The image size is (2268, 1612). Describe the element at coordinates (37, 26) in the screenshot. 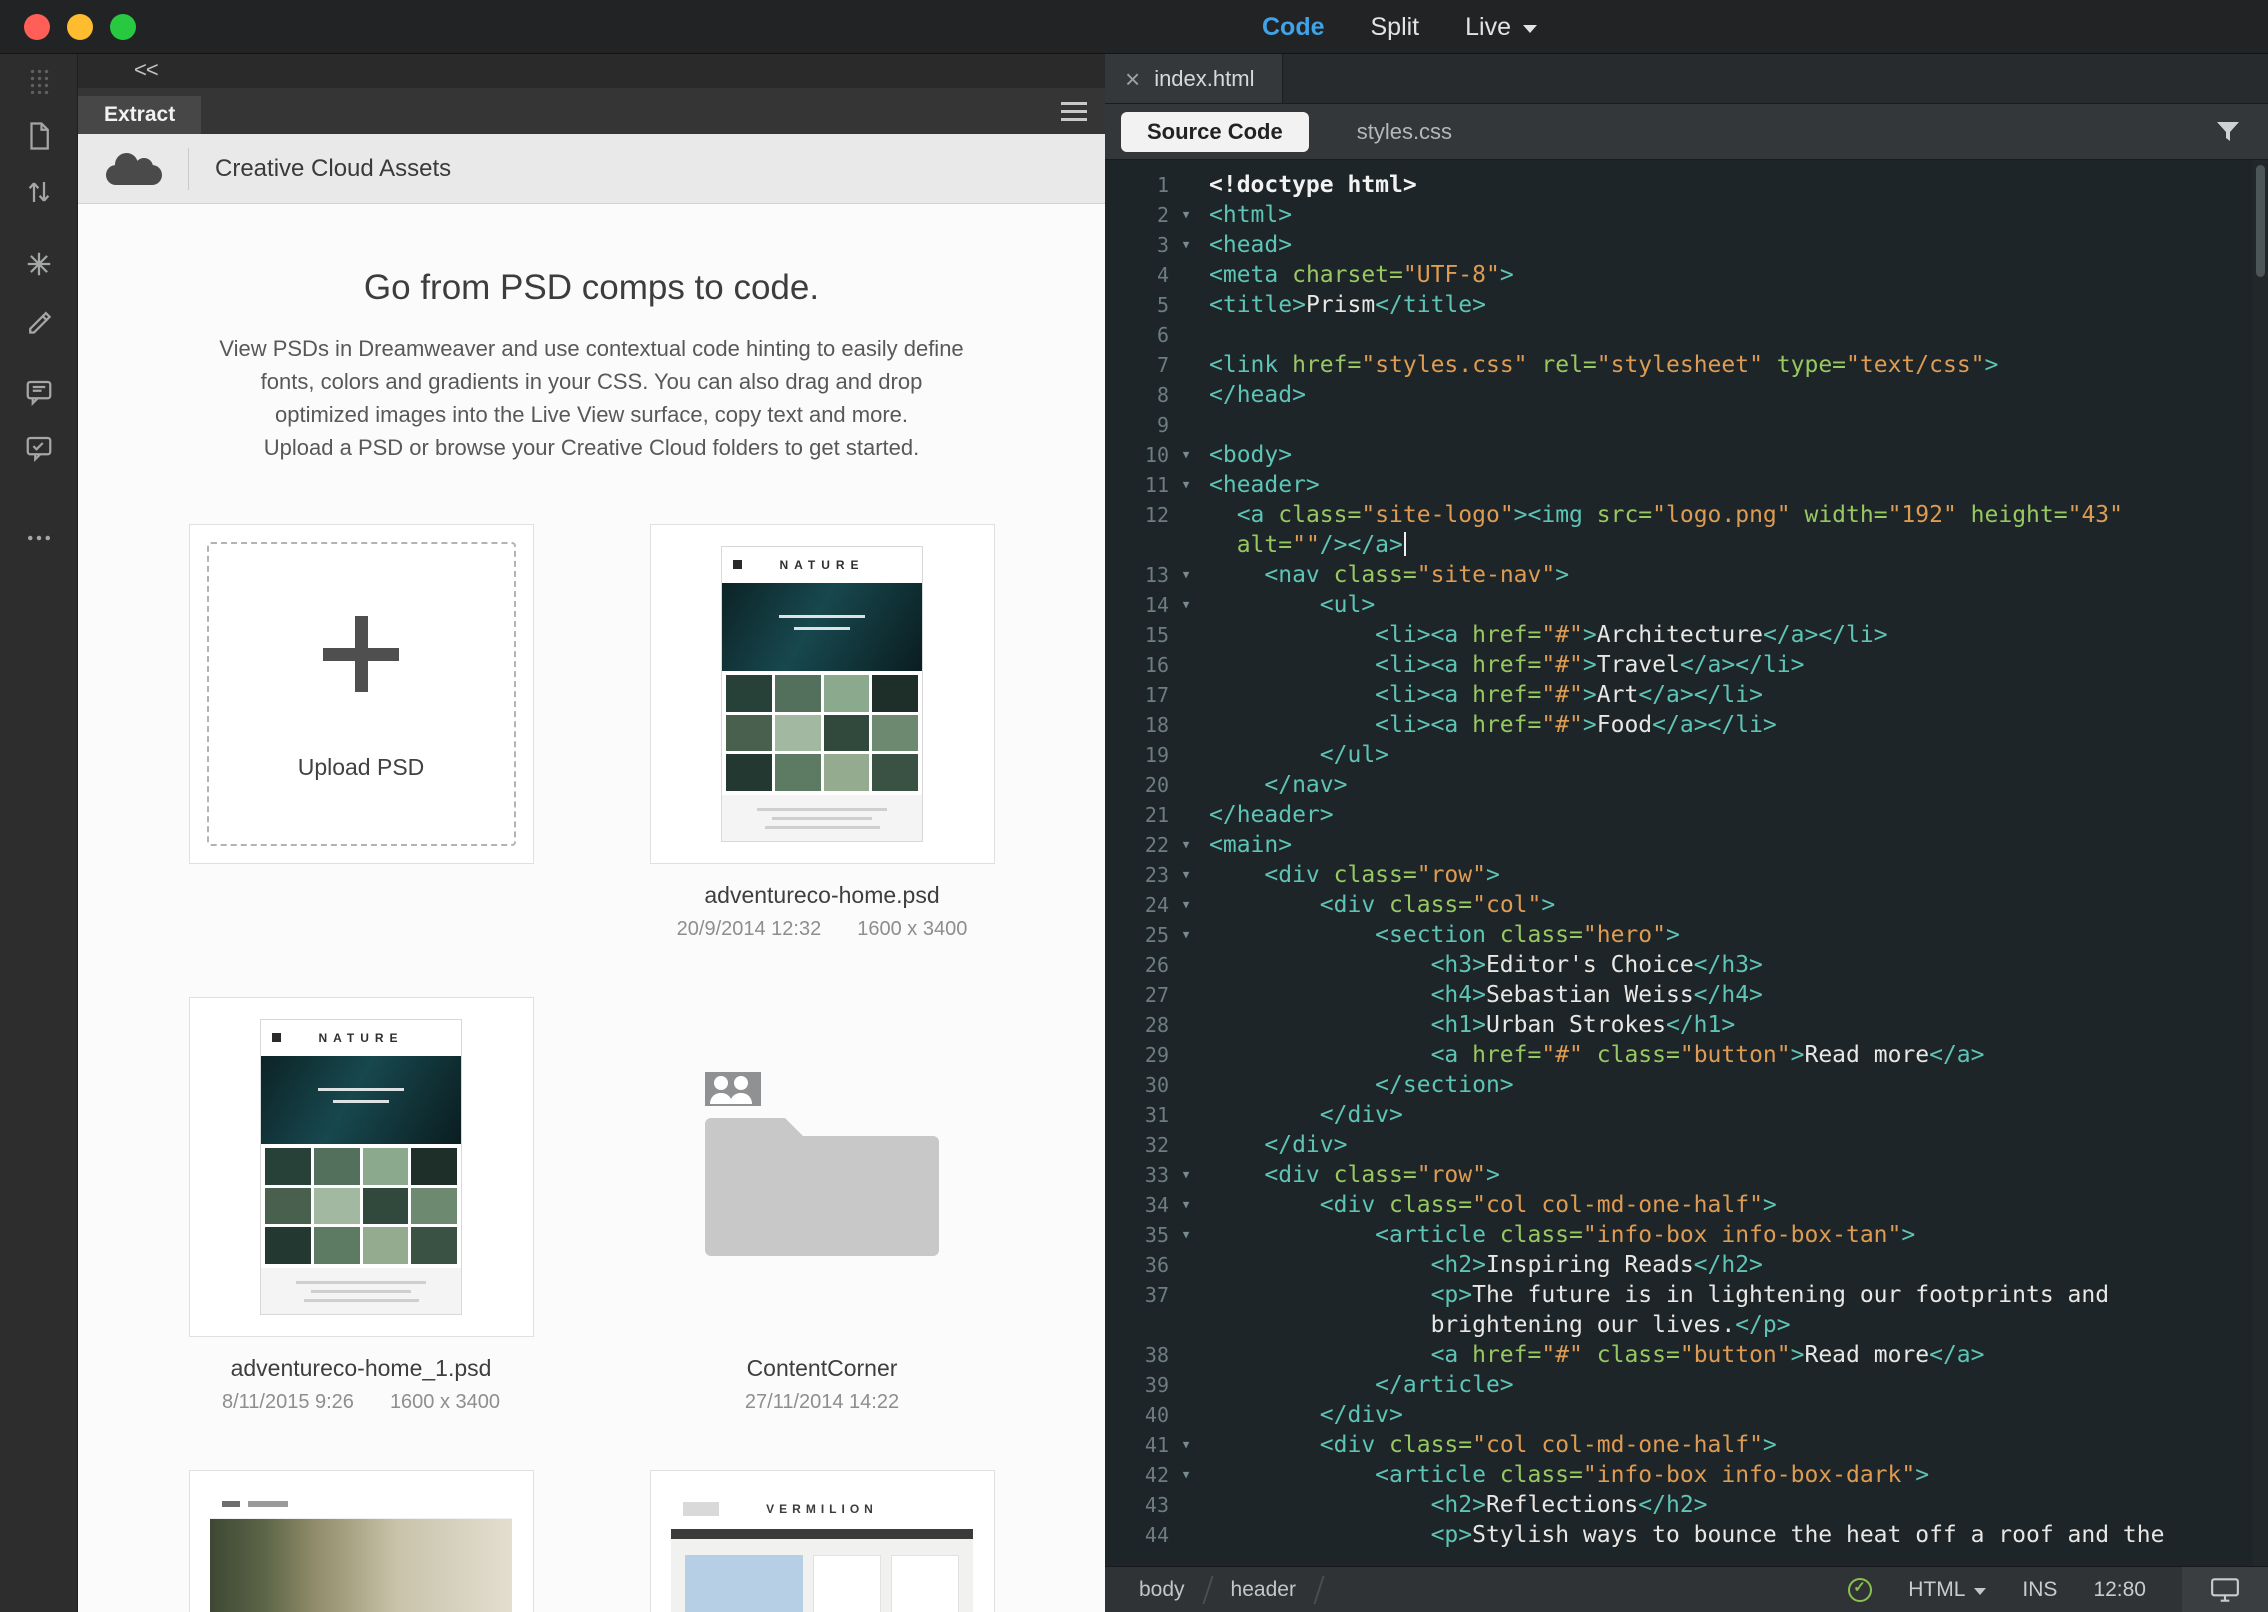

I see `close-window-button` at that location.